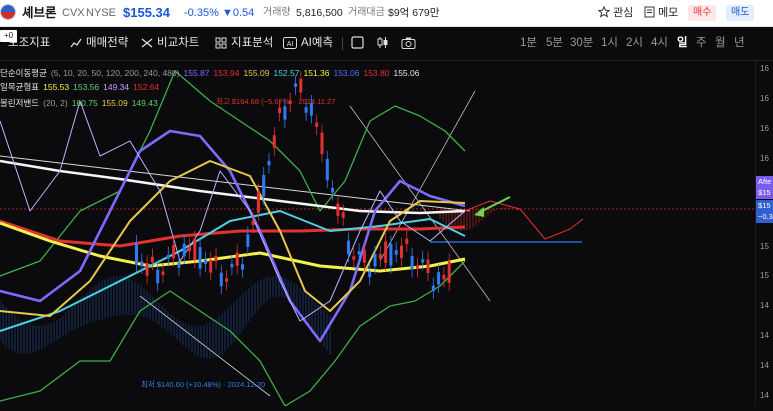 Image resolution: width=773 pixels, height=411 pixels. Describe the element at coordinates (114, 103) in the screenshot. I see `bollinger-value-1: 155.09` at that location.